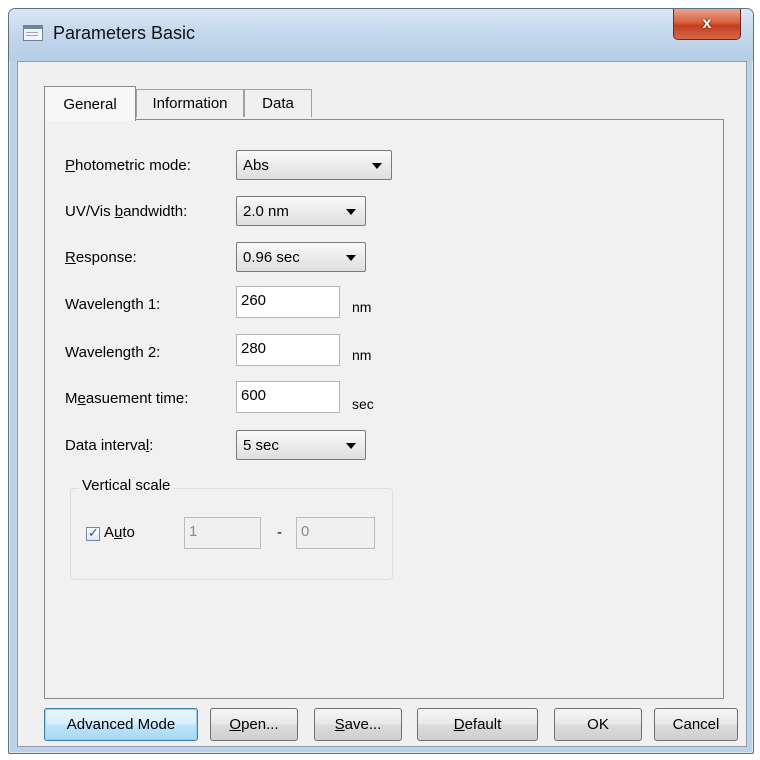 The height and width of the screenshot is (760, 760). I want to click on photometric-mode-select: Abs, so click(314, 165).